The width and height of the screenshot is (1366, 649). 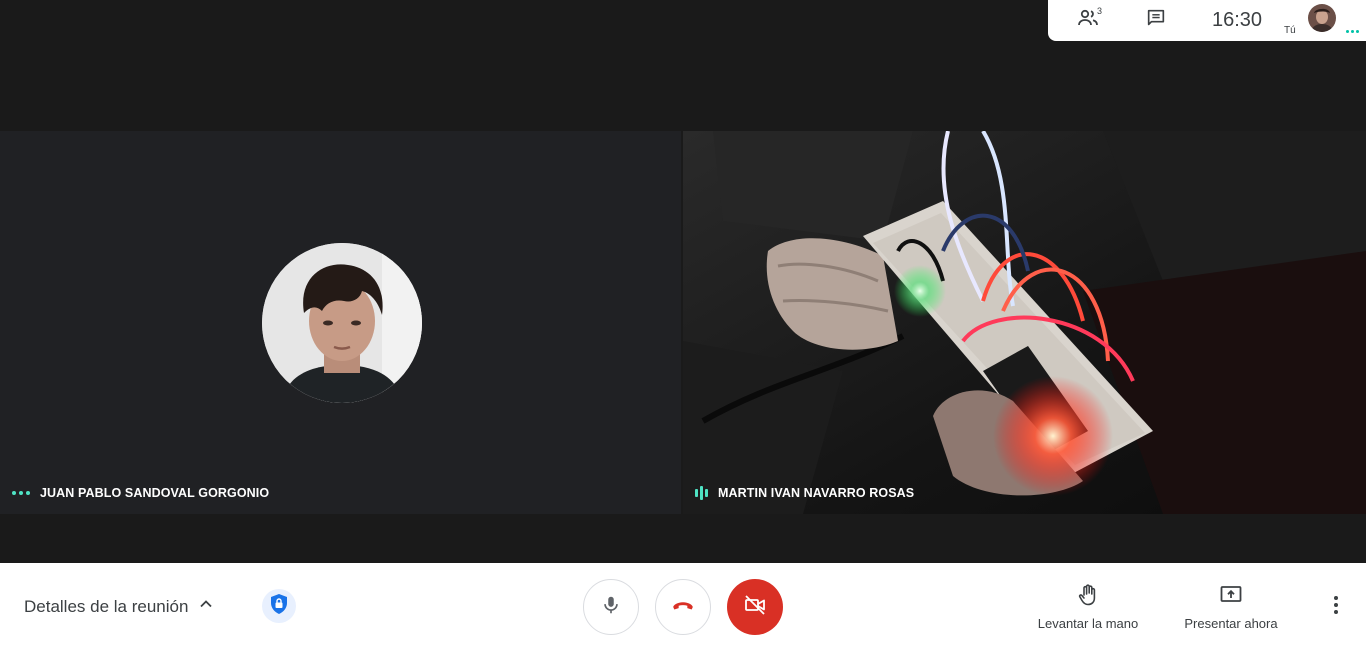 I want to click on lock-shield-icon, so click(x=279, y=606).